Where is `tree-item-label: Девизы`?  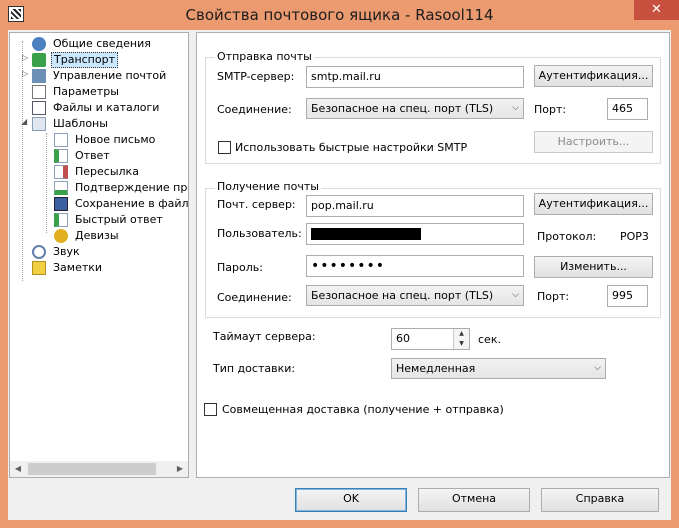 tree-item-label: Девизы is located at coordinates (97, 235).